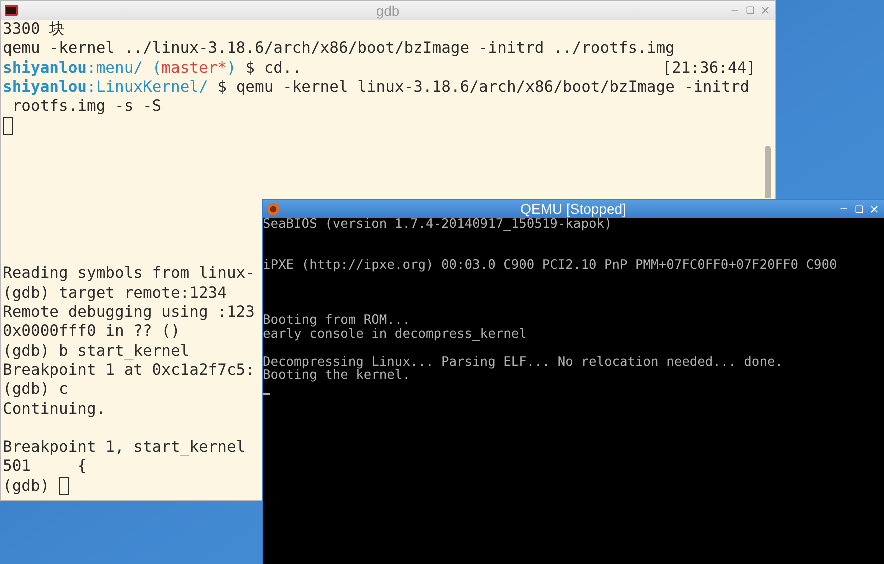 This screenshot has height=564, width=884. Describe the element at coordinates (523, 362) in the screenshot. I see `console-line: Decompressing Linux... Parsing ELF... No relocation needed... done.` at that location.